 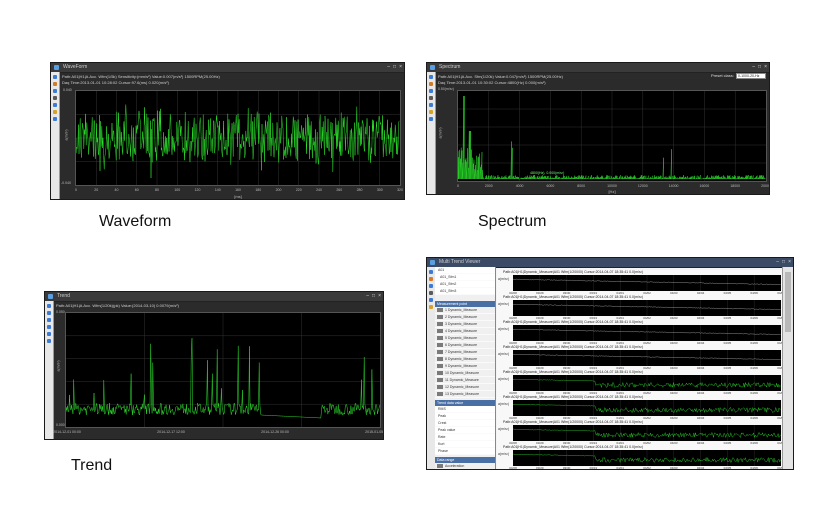 What do you see at coordinates (465, 331) in the screenshot?
I see `channel-item: 4 Dynamic_Measure` at bounding box center [465, 331].